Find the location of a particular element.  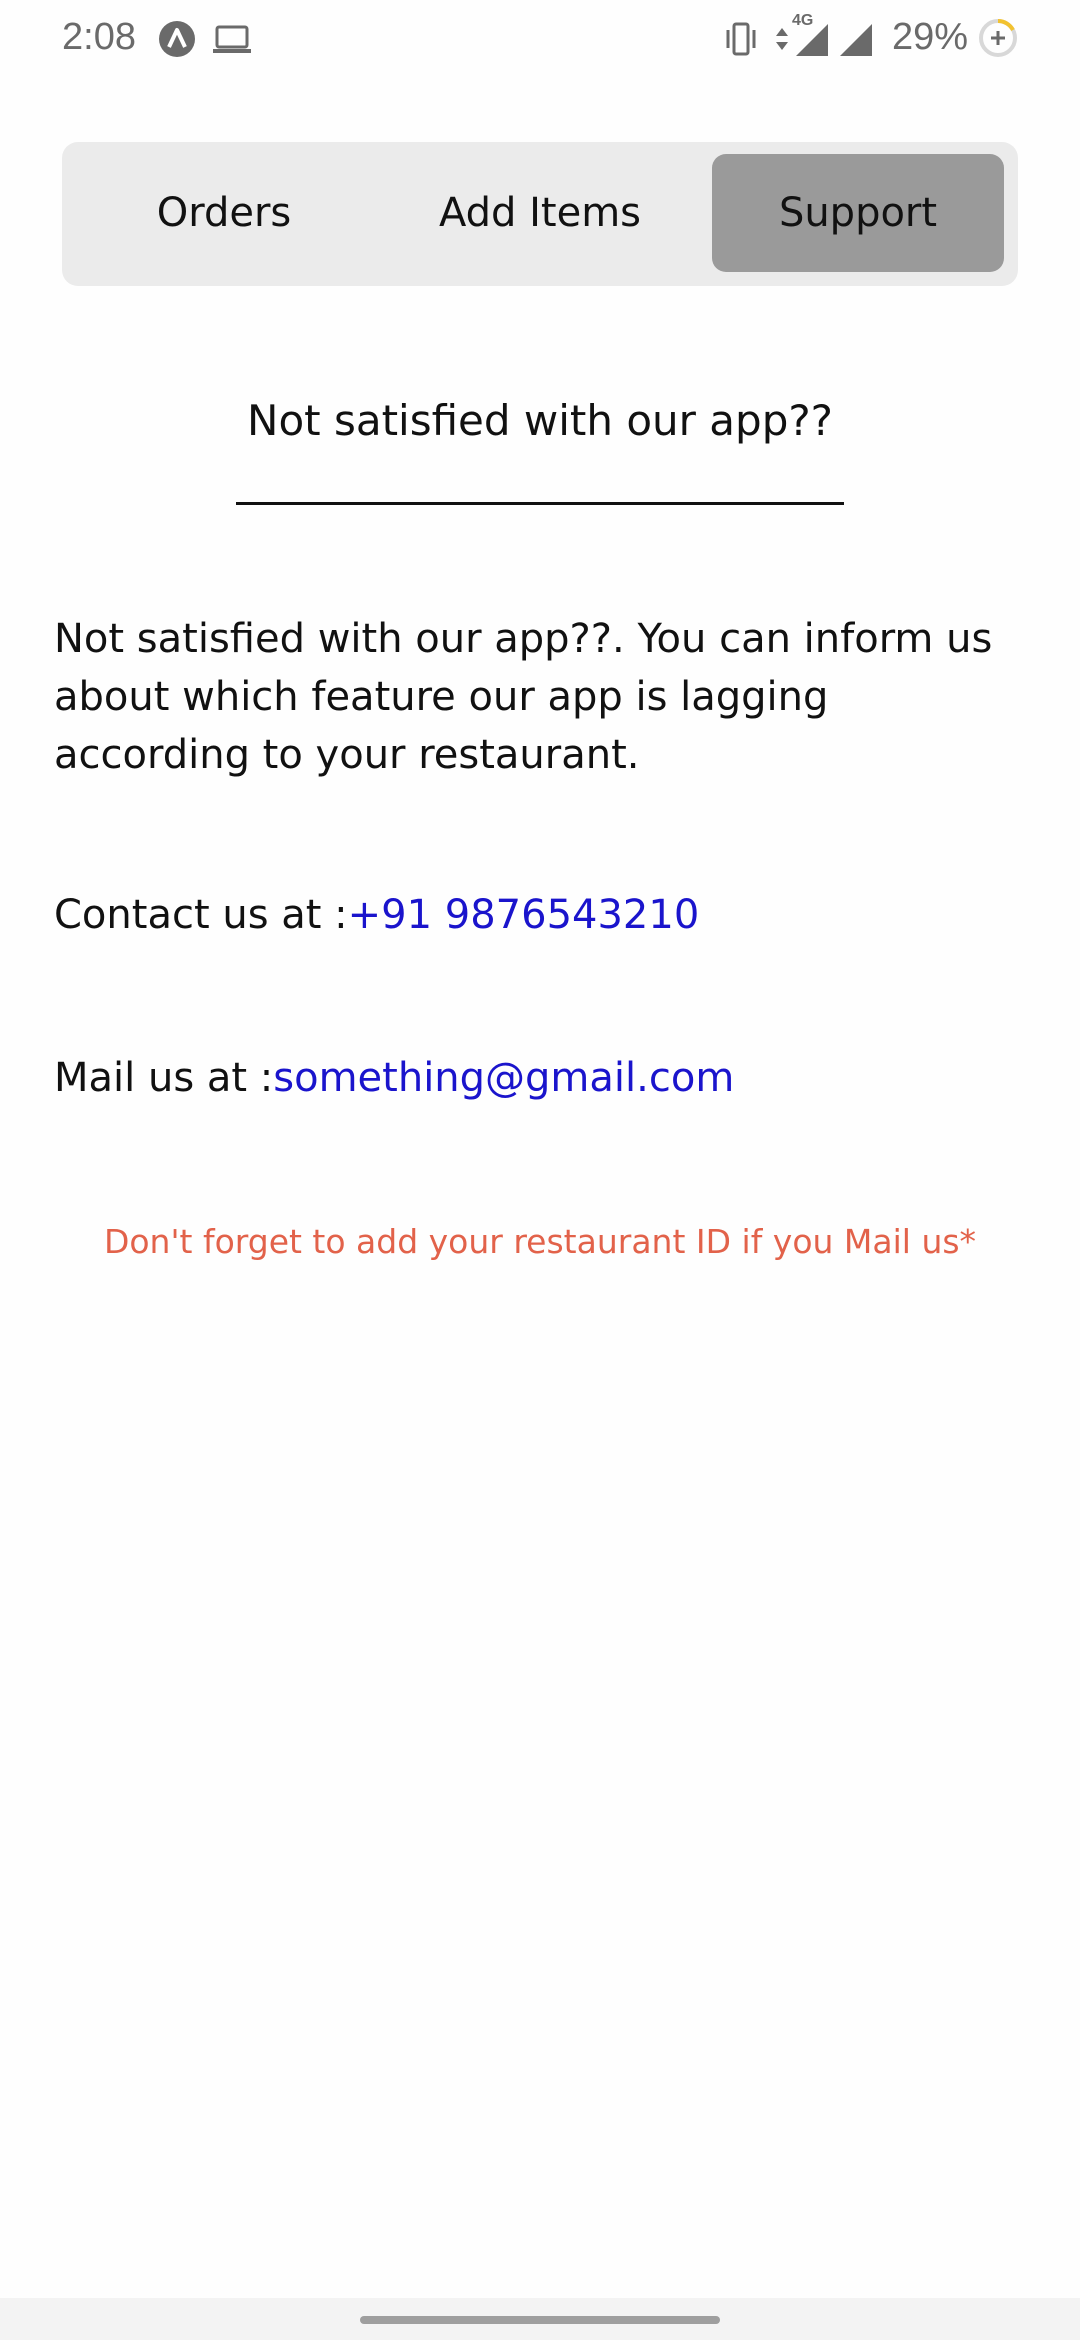

home-indicator is located at coordinates (540, 2320).